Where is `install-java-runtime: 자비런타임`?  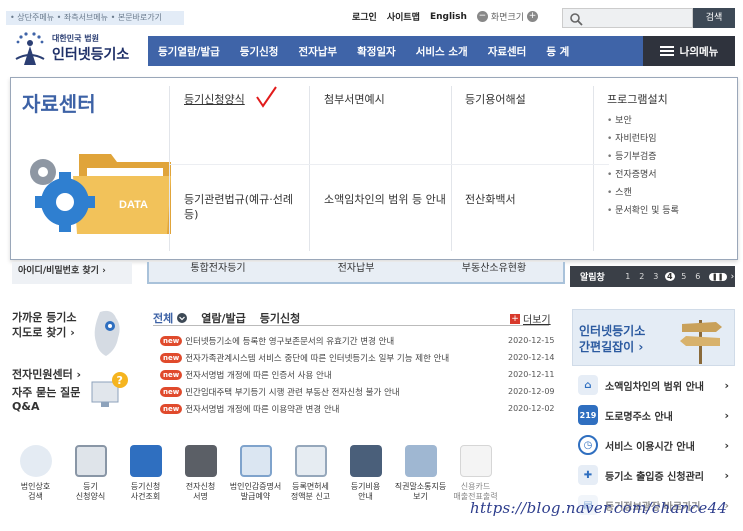
install-java-runtime: 자비런타임 is located at coordinates (643, 139).